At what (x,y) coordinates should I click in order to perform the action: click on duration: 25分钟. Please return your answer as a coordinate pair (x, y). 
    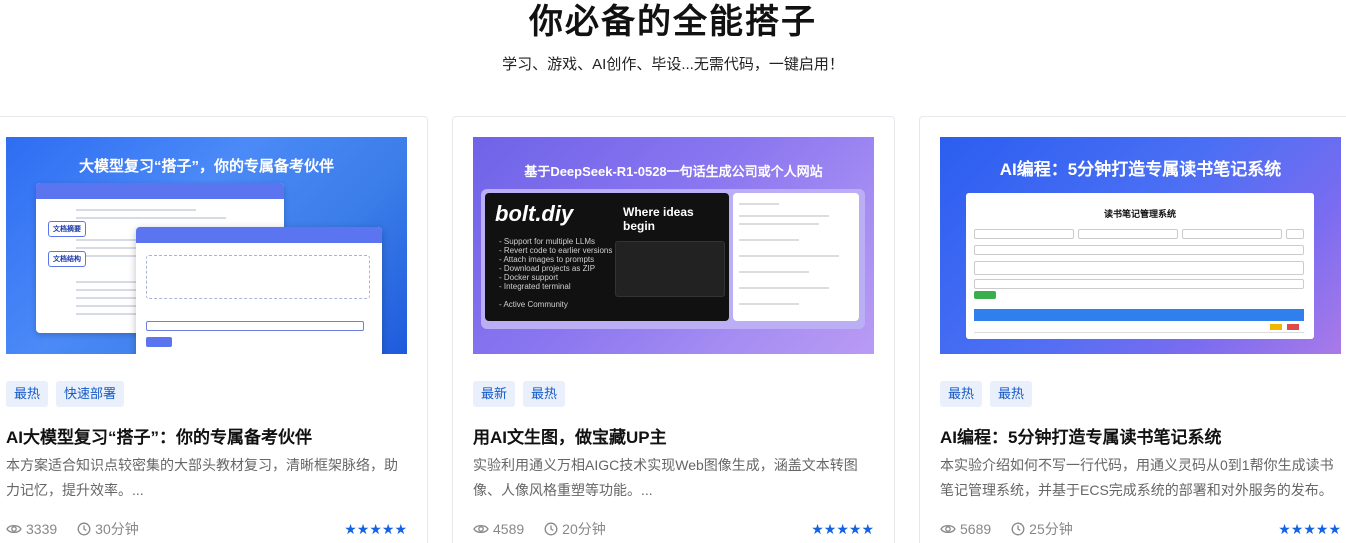
    Looking at the image, I should click on (1042, 529).